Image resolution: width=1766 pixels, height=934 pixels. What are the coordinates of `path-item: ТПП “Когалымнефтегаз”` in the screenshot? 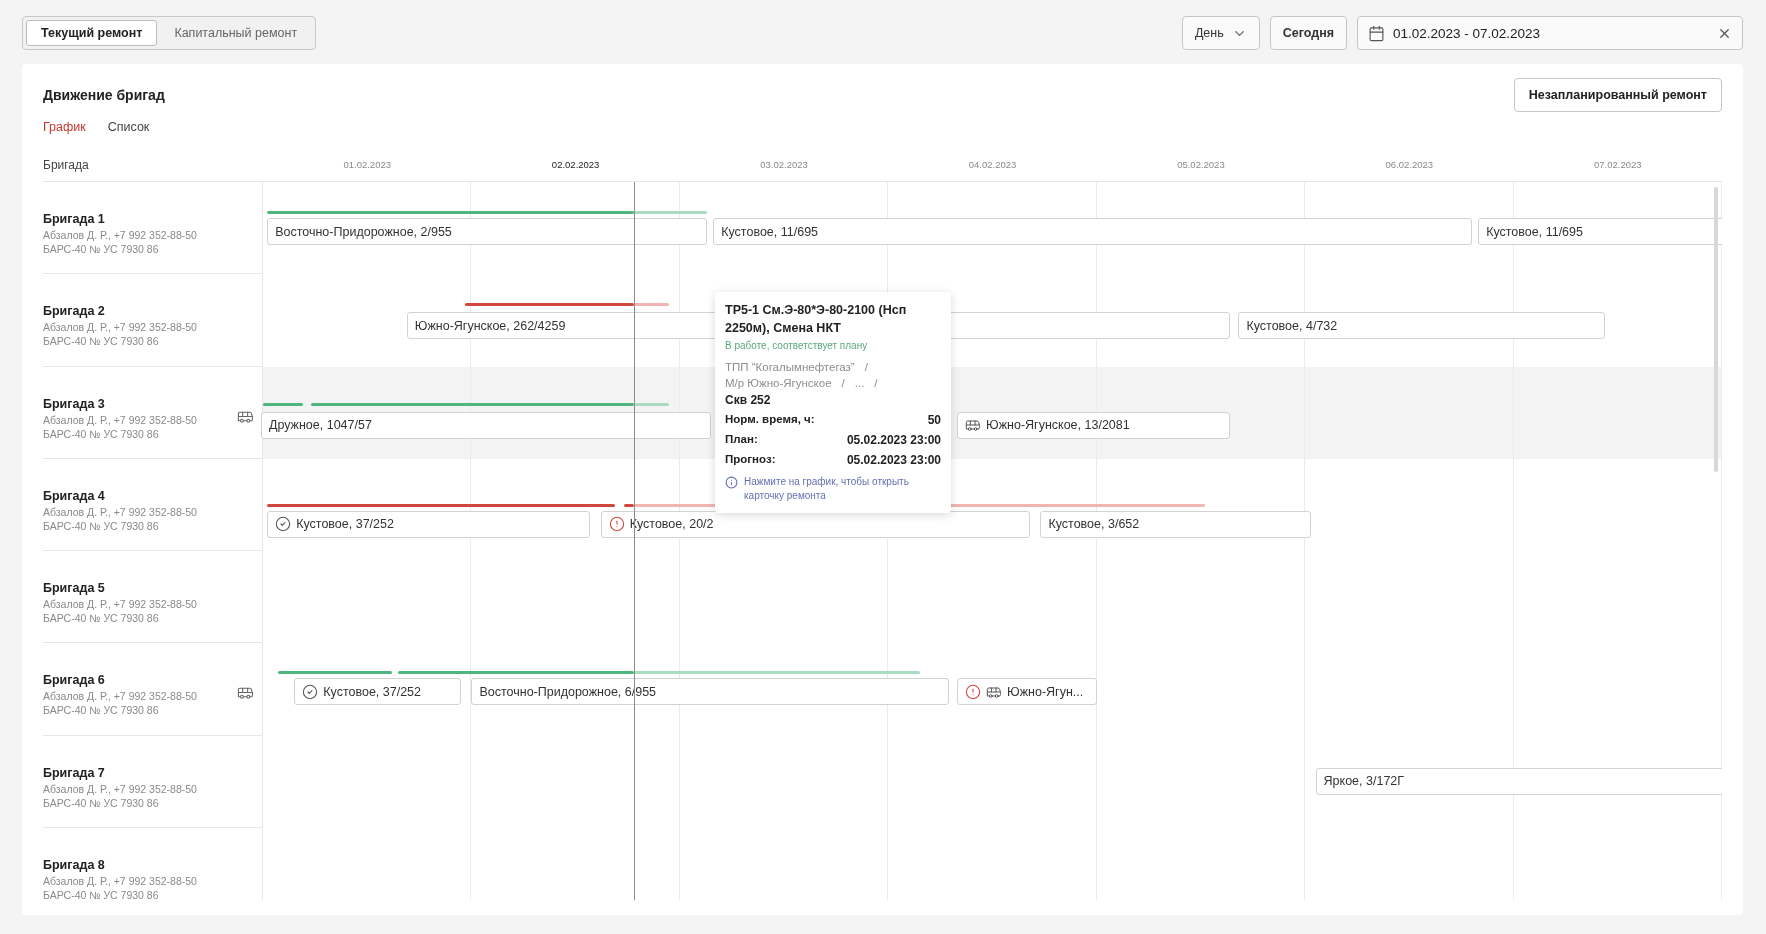 It's located at (790, 367).